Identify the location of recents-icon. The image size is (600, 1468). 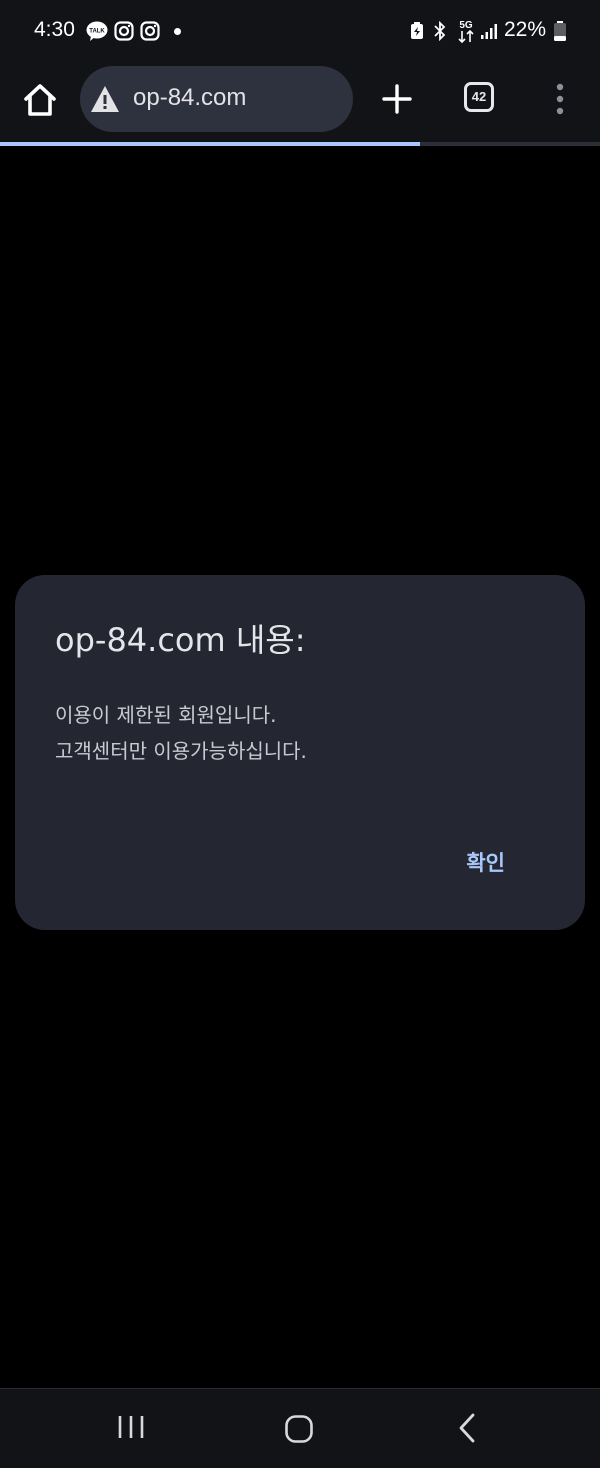
(131, 1427).